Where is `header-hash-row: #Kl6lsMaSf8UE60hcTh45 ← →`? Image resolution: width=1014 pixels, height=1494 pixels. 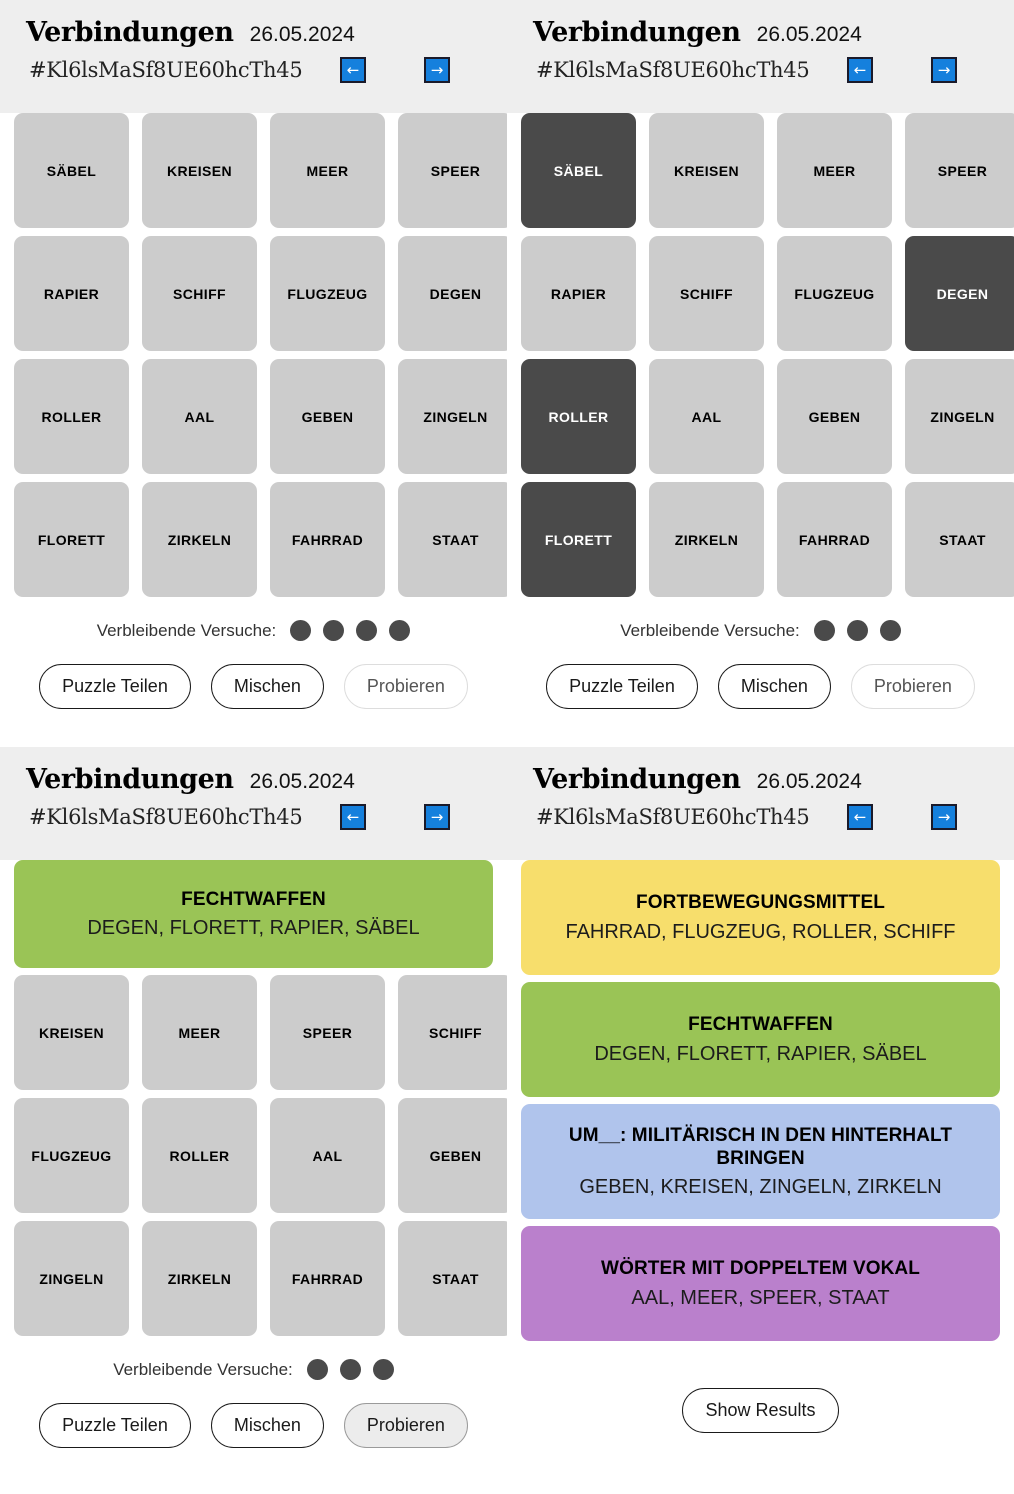
header-hash-row: #Kl6lsMaSf8UE60hcTh45 ← → is located at coordinates (760, 70).